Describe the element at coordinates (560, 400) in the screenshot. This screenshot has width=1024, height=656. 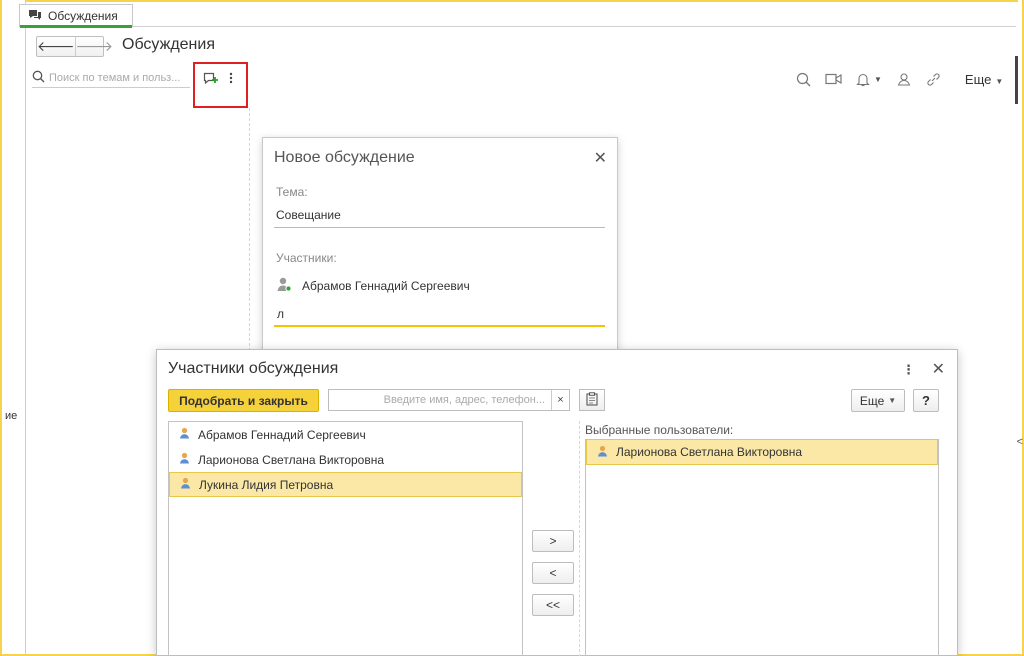
I see `clear-search-button: ×` at that location.